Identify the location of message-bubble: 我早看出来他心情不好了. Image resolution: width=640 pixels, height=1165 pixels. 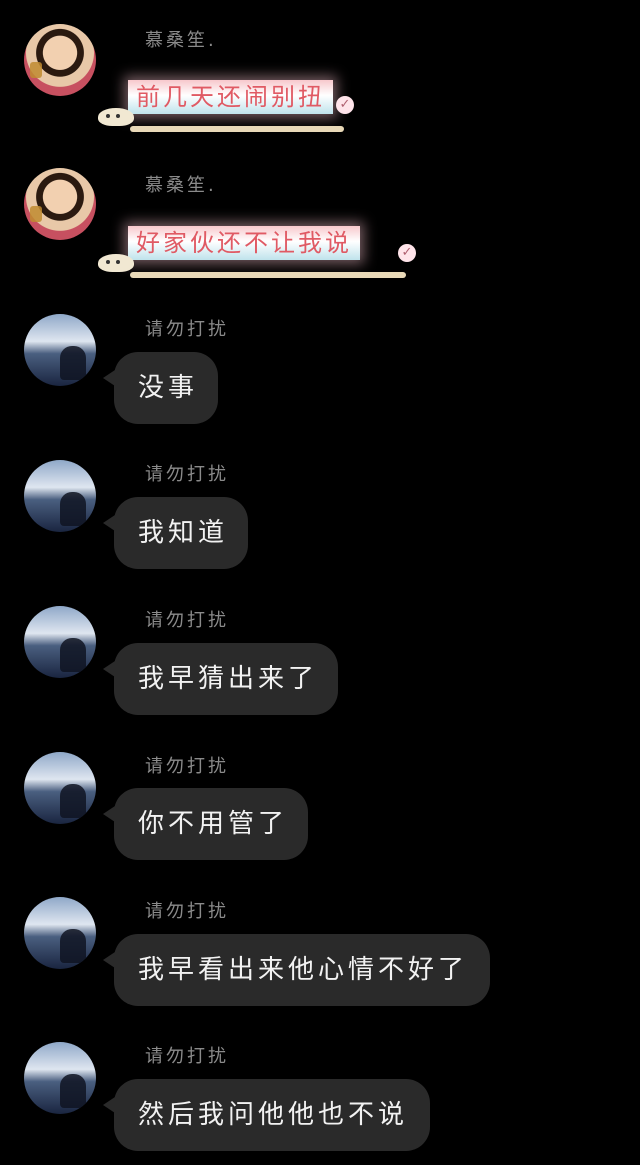
(296, 970).